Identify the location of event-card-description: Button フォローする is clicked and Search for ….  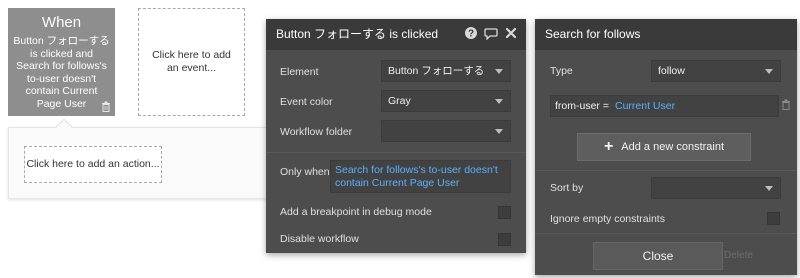
(61, 72).